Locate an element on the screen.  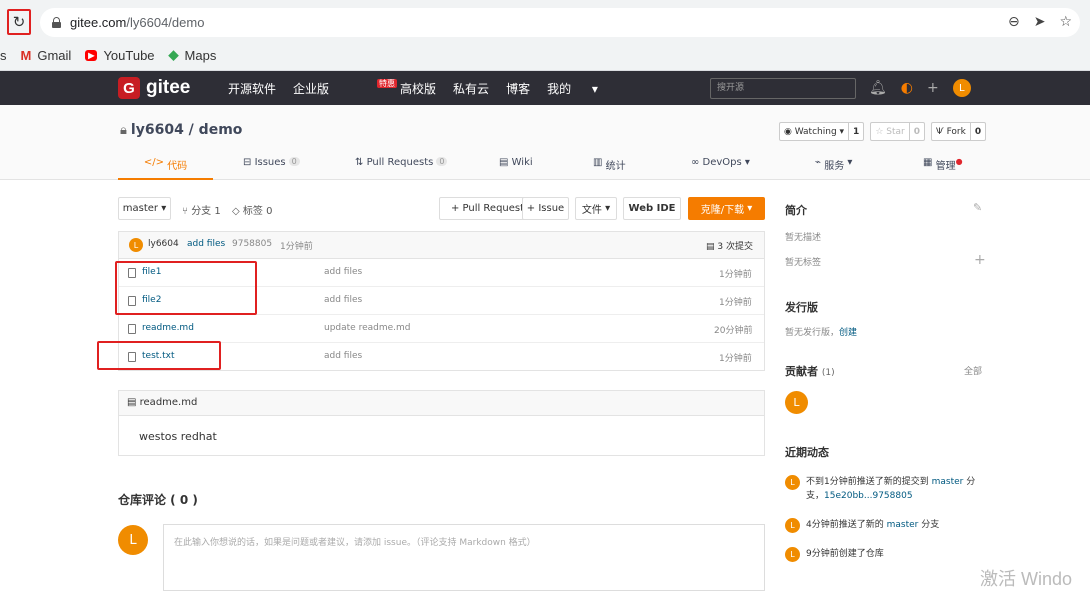
tag-icon: ◇ is located at coordinates (236, 211).